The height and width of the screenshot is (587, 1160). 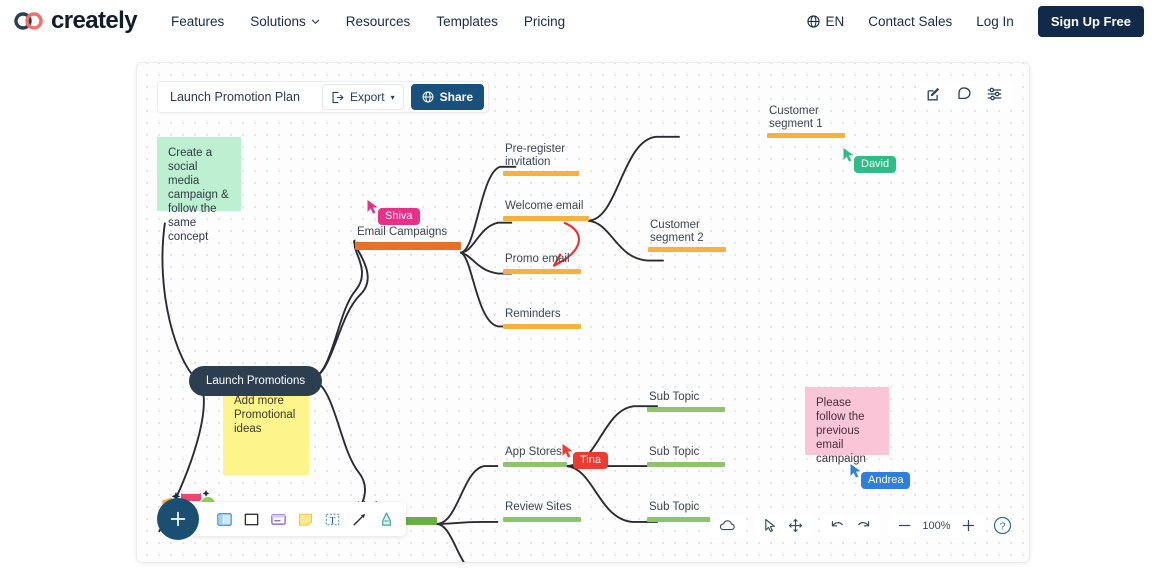 I want to click on nav-item-templates: Templates, so click(x=467, y=21).